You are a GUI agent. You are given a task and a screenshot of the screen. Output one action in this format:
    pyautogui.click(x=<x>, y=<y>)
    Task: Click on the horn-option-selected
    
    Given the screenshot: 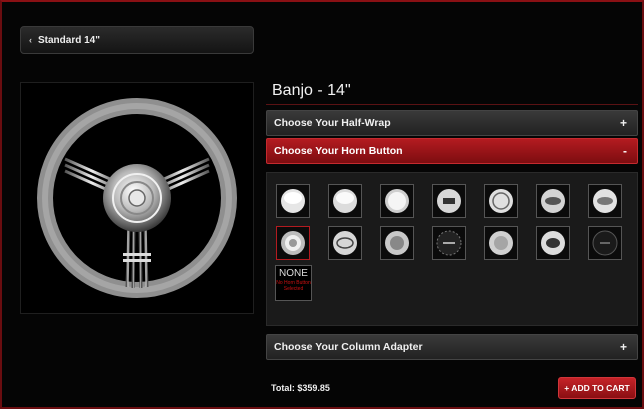 What is the action you would take?
    pyautogui.click(x=293, y=243)
    